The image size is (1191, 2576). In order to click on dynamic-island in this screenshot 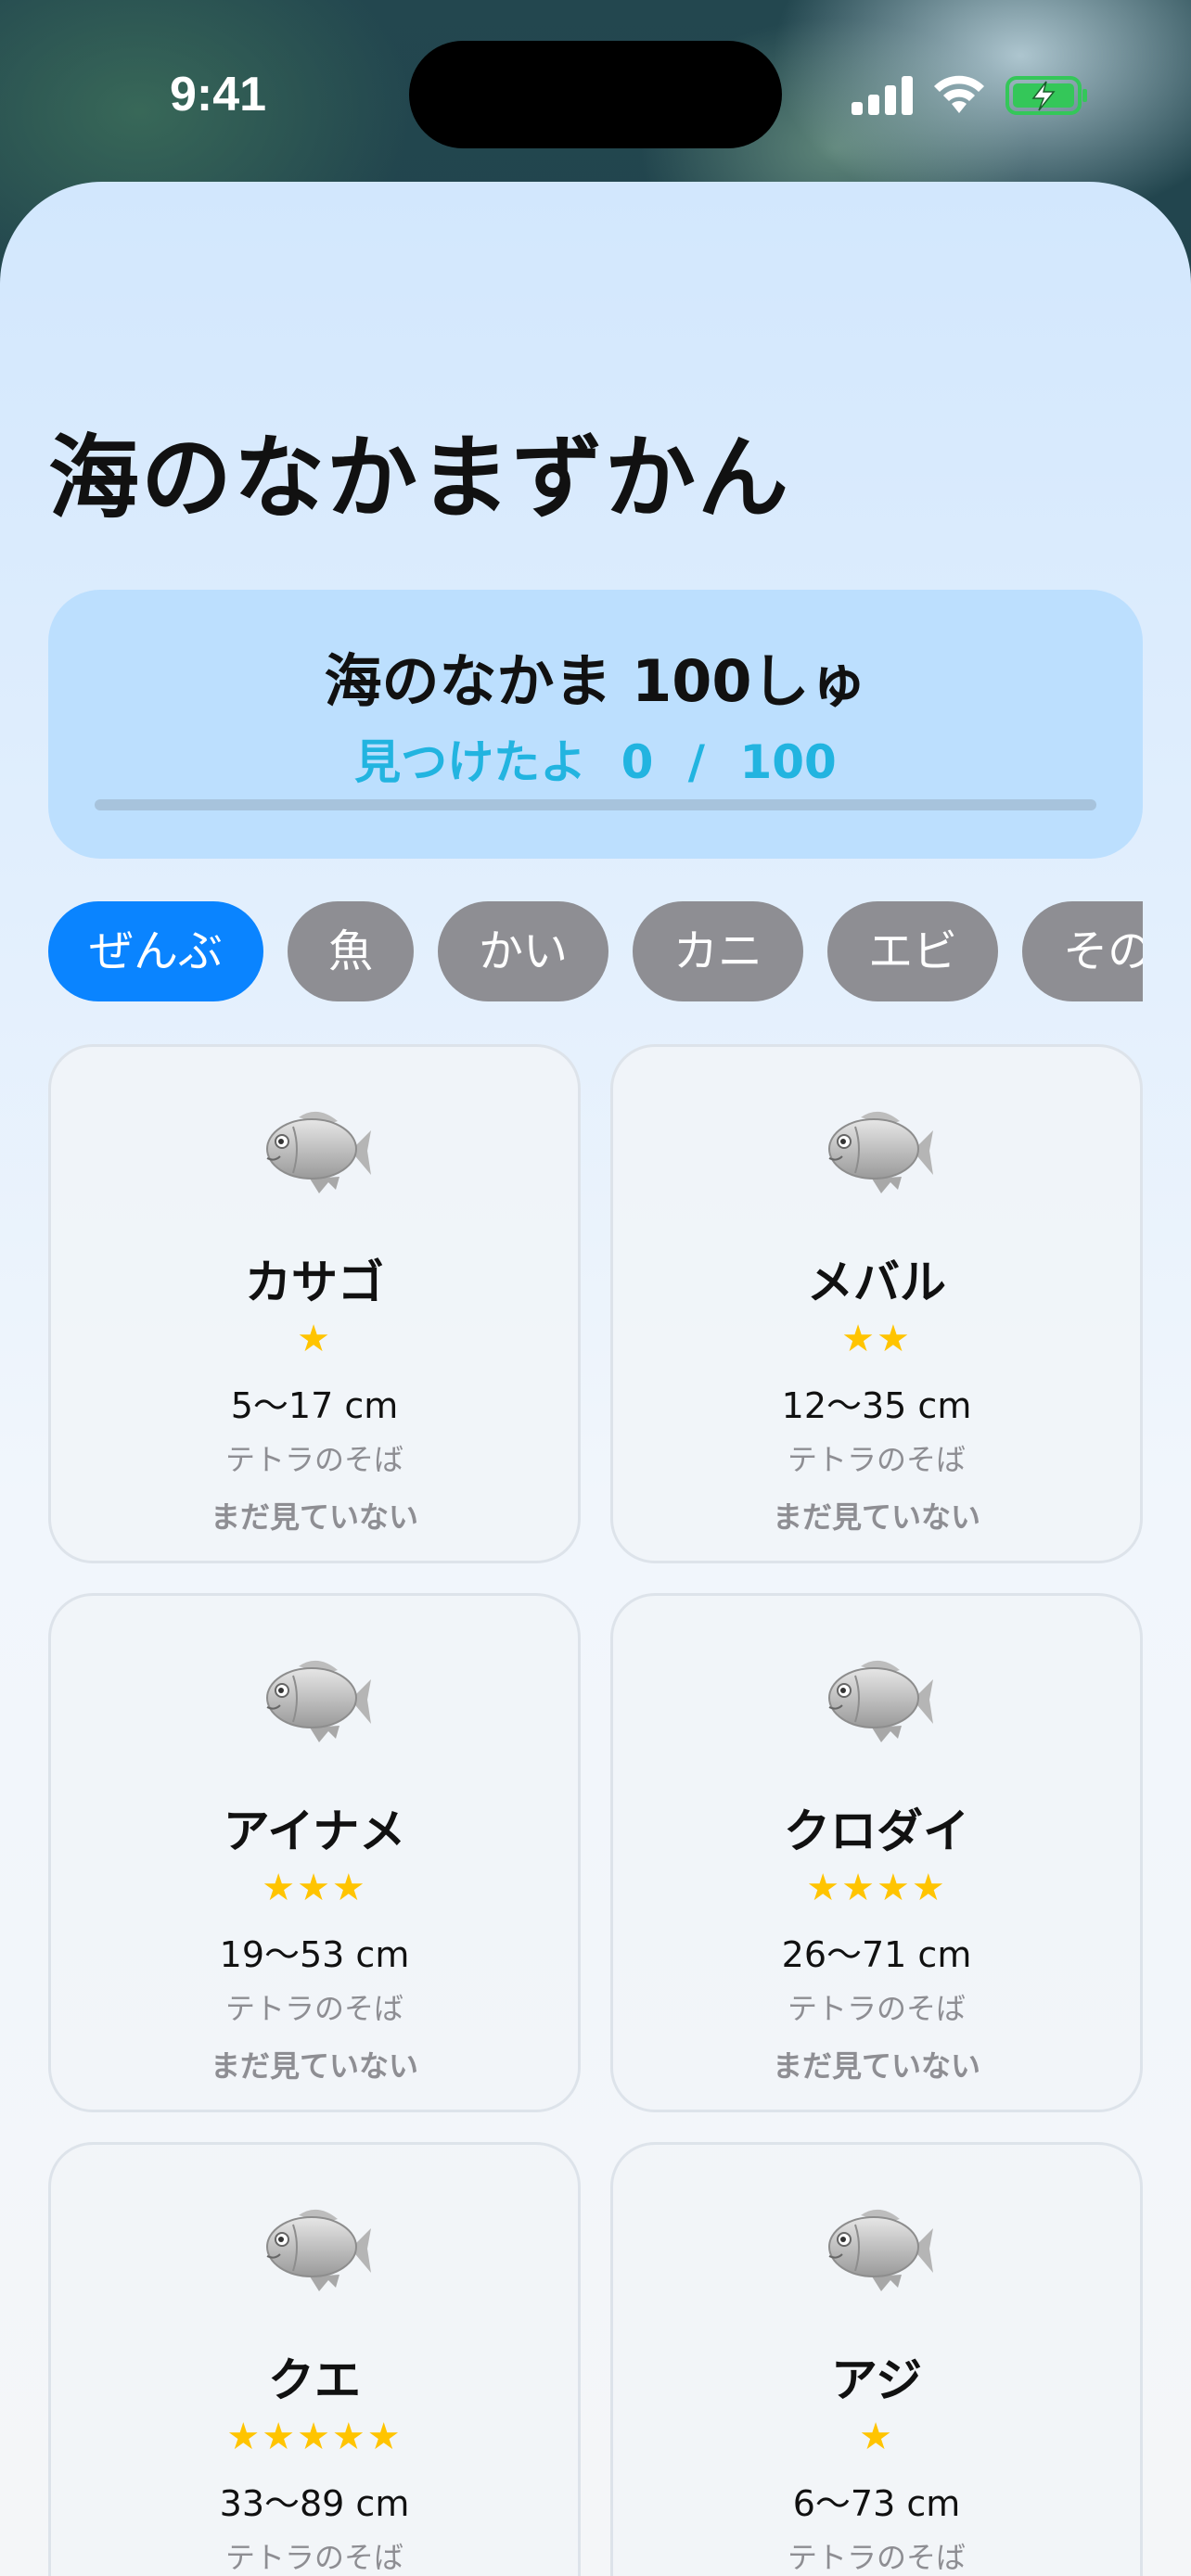, I will do `click(595, 94)`.